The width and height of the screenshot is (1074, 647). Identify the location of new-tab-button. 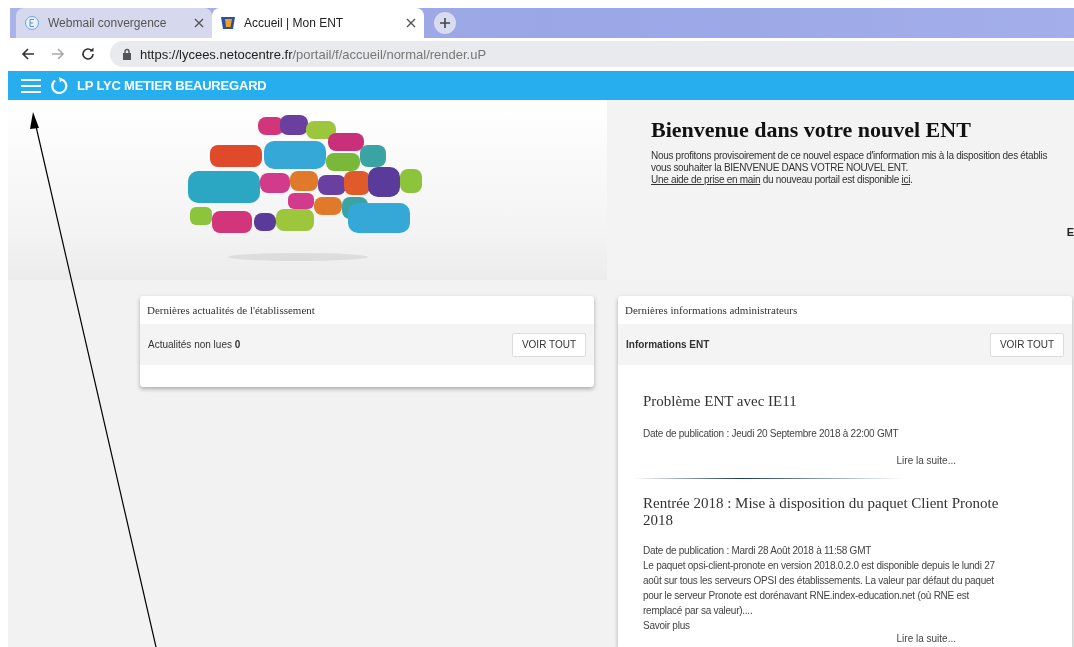
(445, 23).